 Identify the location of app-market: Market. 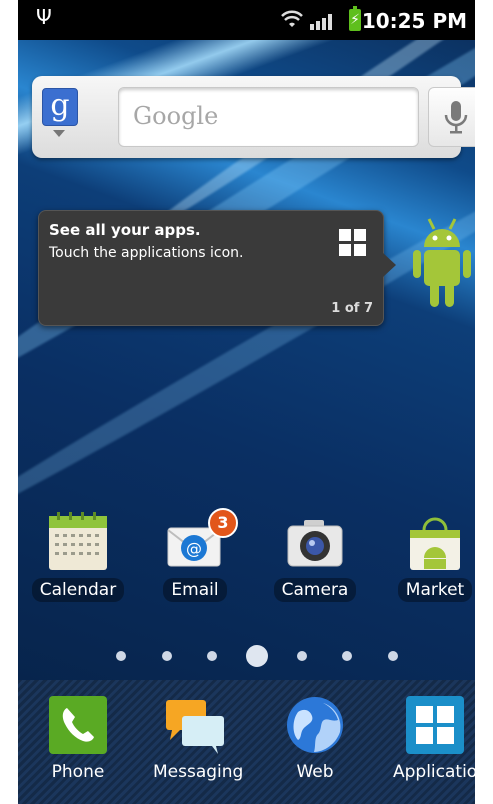
(430, 557).